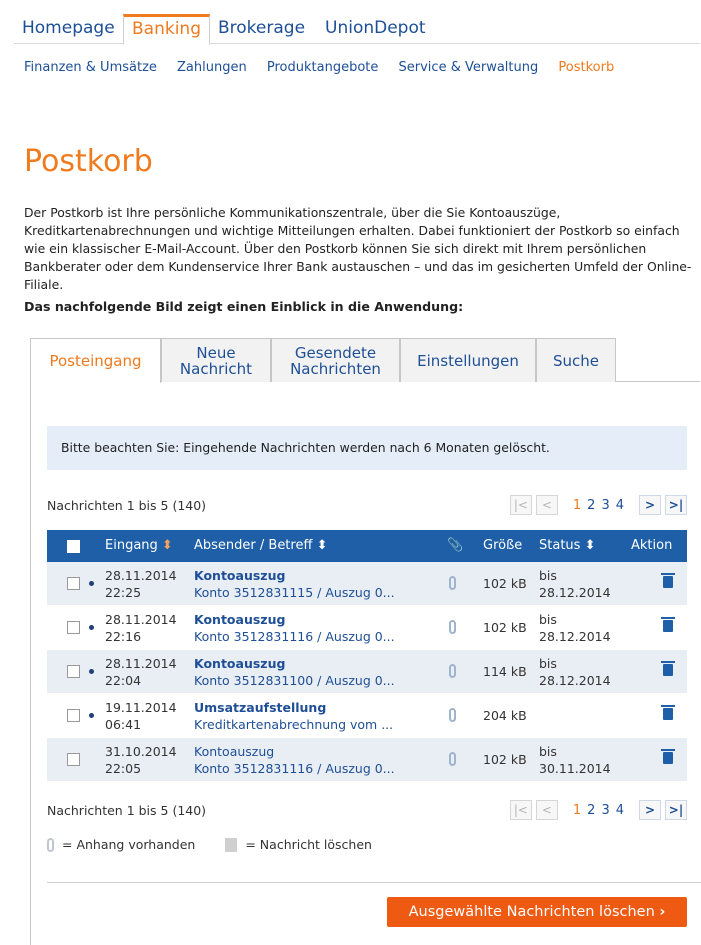 Image resolution: width=701 pixels, height=945 pixels. What do you see at coordinates (652, 545) in the screenshot?
I see `col-aktion: Aktion` at bounding box center [652, 545].